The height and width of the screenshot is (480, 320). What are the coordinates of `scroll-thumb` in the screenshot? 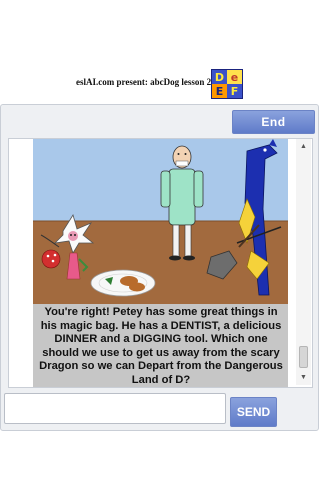 It's located at (303, 357).